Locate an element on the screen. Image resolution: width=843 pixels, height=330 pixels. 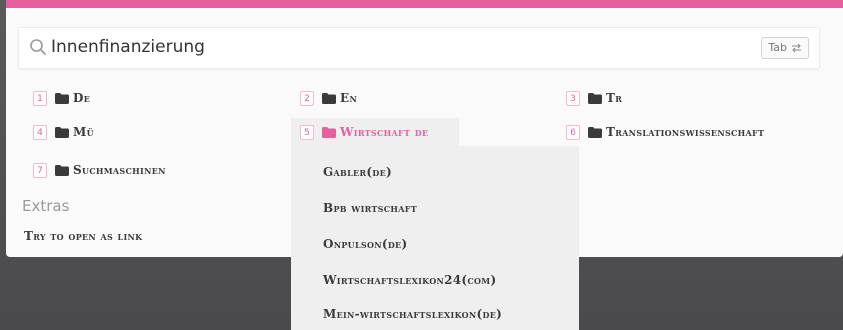
bookmark-item: Gabler(de) is located at coordinates (357, 172).